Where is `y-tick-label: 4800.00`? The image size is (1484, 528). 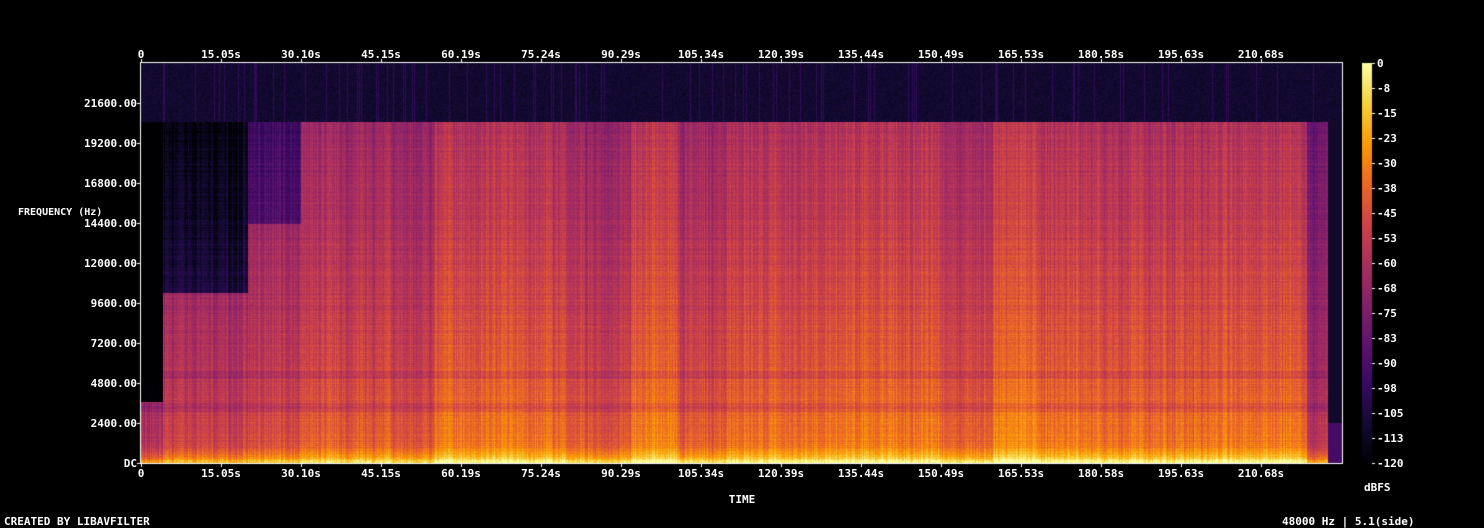
y-tick-label: 4800.00 is located at coordinates (113, 383).